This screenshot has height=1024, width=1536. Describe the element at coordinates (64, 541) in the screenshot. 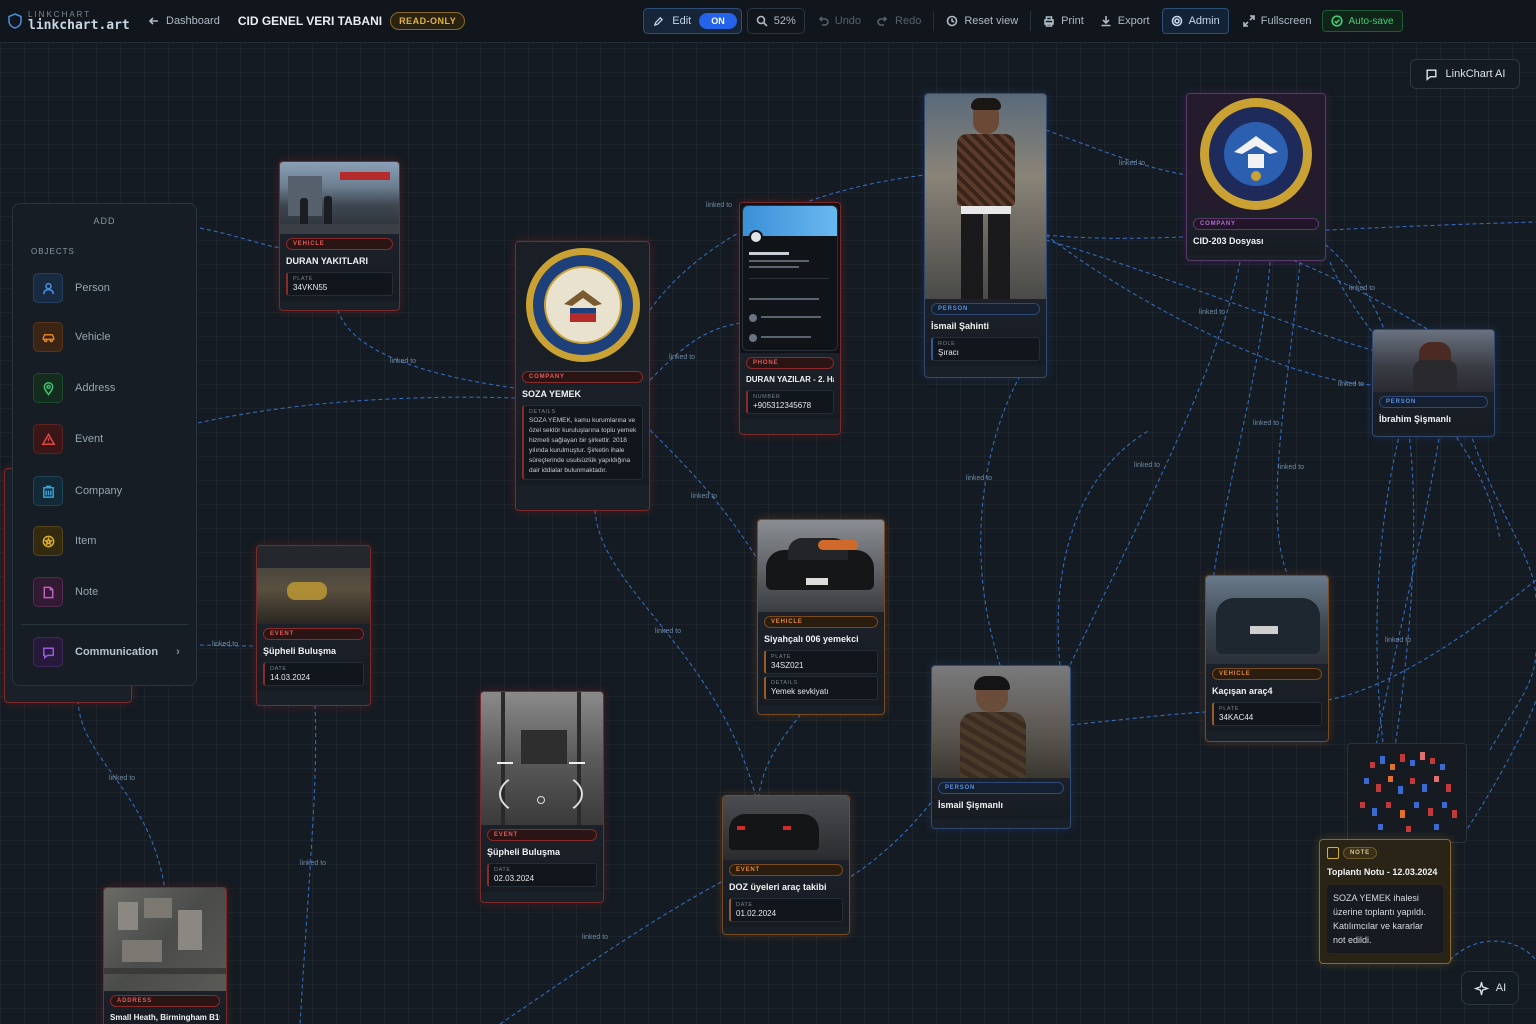

I see `add-item-button: Item` at that location.